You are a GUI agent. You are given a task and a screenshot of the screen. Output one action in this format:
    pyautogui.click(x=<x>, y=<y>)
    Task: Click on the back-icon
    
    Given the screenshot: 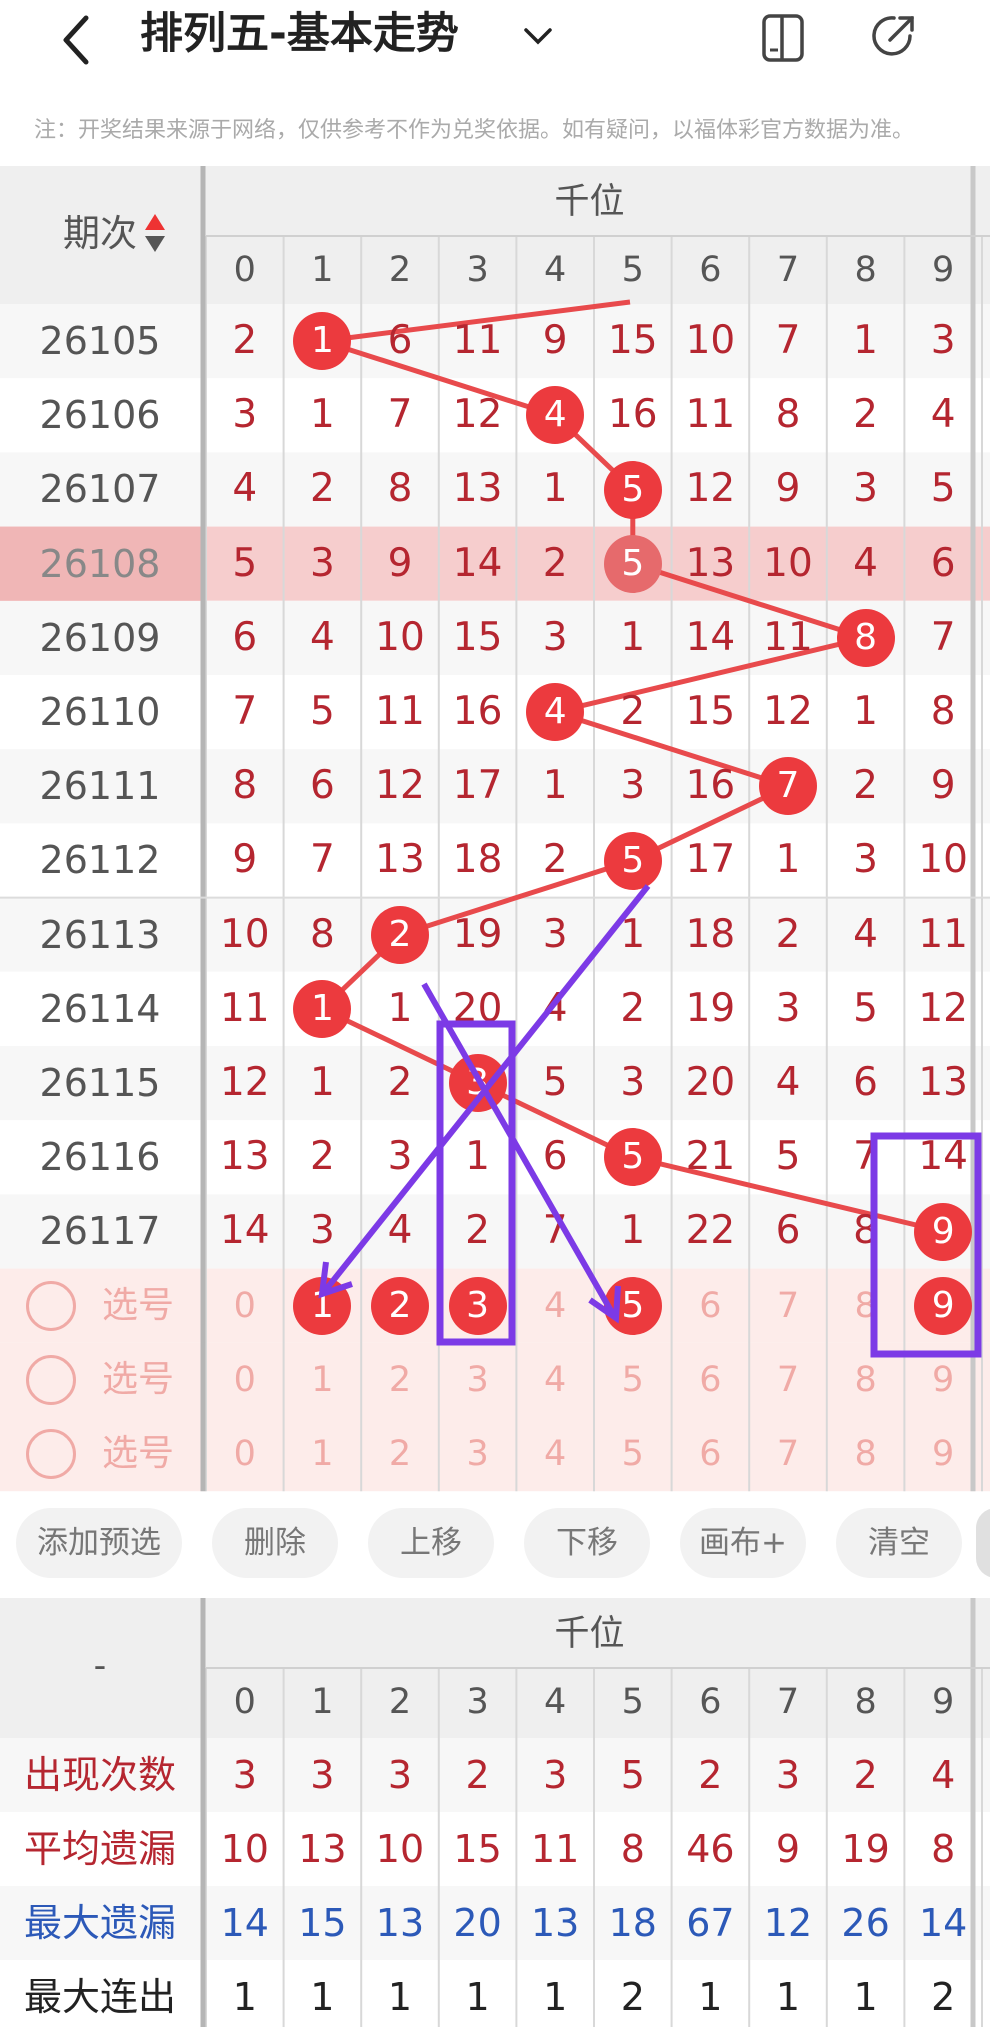 What is the action you would take?
    pyautogui.click(x=80, y=40)
    